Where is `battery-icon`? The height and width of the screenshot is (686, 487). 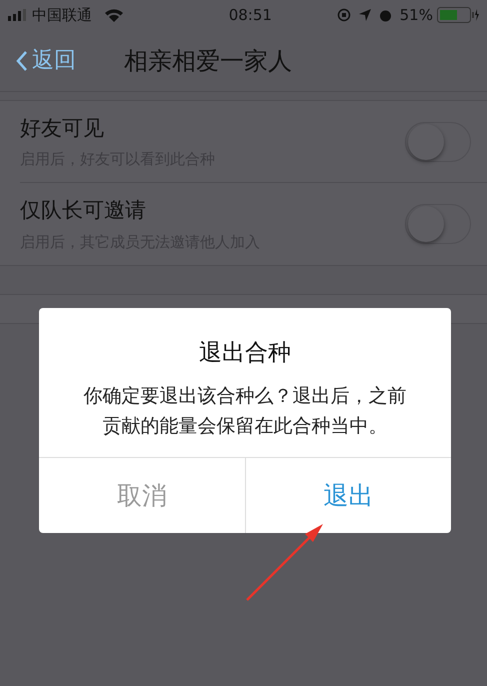 battery-icon is located at coordinates (457, 15).